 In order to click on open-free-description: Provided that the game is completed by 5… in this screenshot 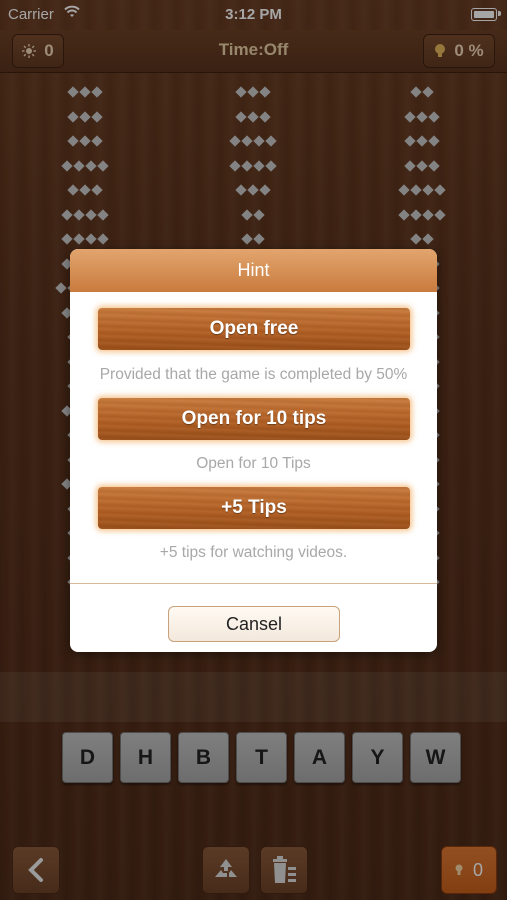, I will do `click(253, 374)`.